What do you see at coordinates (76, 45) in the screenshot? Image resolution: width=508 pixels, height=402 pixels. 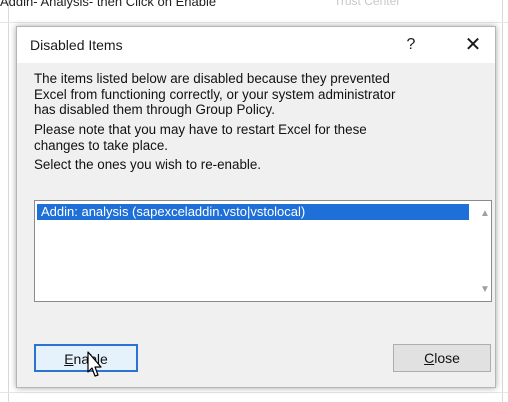 I see `dialog-title: Disabled Items` at bounding box center [76, 45].